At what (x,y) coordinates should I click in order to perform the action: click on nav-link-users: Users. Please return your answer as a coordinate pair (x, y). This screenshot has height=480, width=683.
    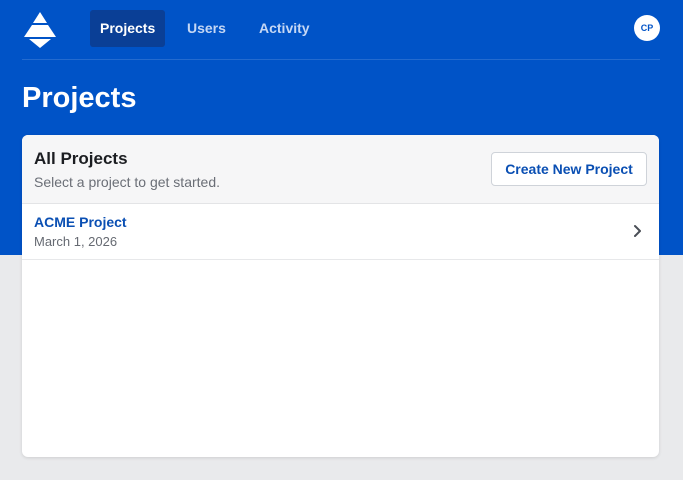
    Looking at the image, I should click on (206, 28).